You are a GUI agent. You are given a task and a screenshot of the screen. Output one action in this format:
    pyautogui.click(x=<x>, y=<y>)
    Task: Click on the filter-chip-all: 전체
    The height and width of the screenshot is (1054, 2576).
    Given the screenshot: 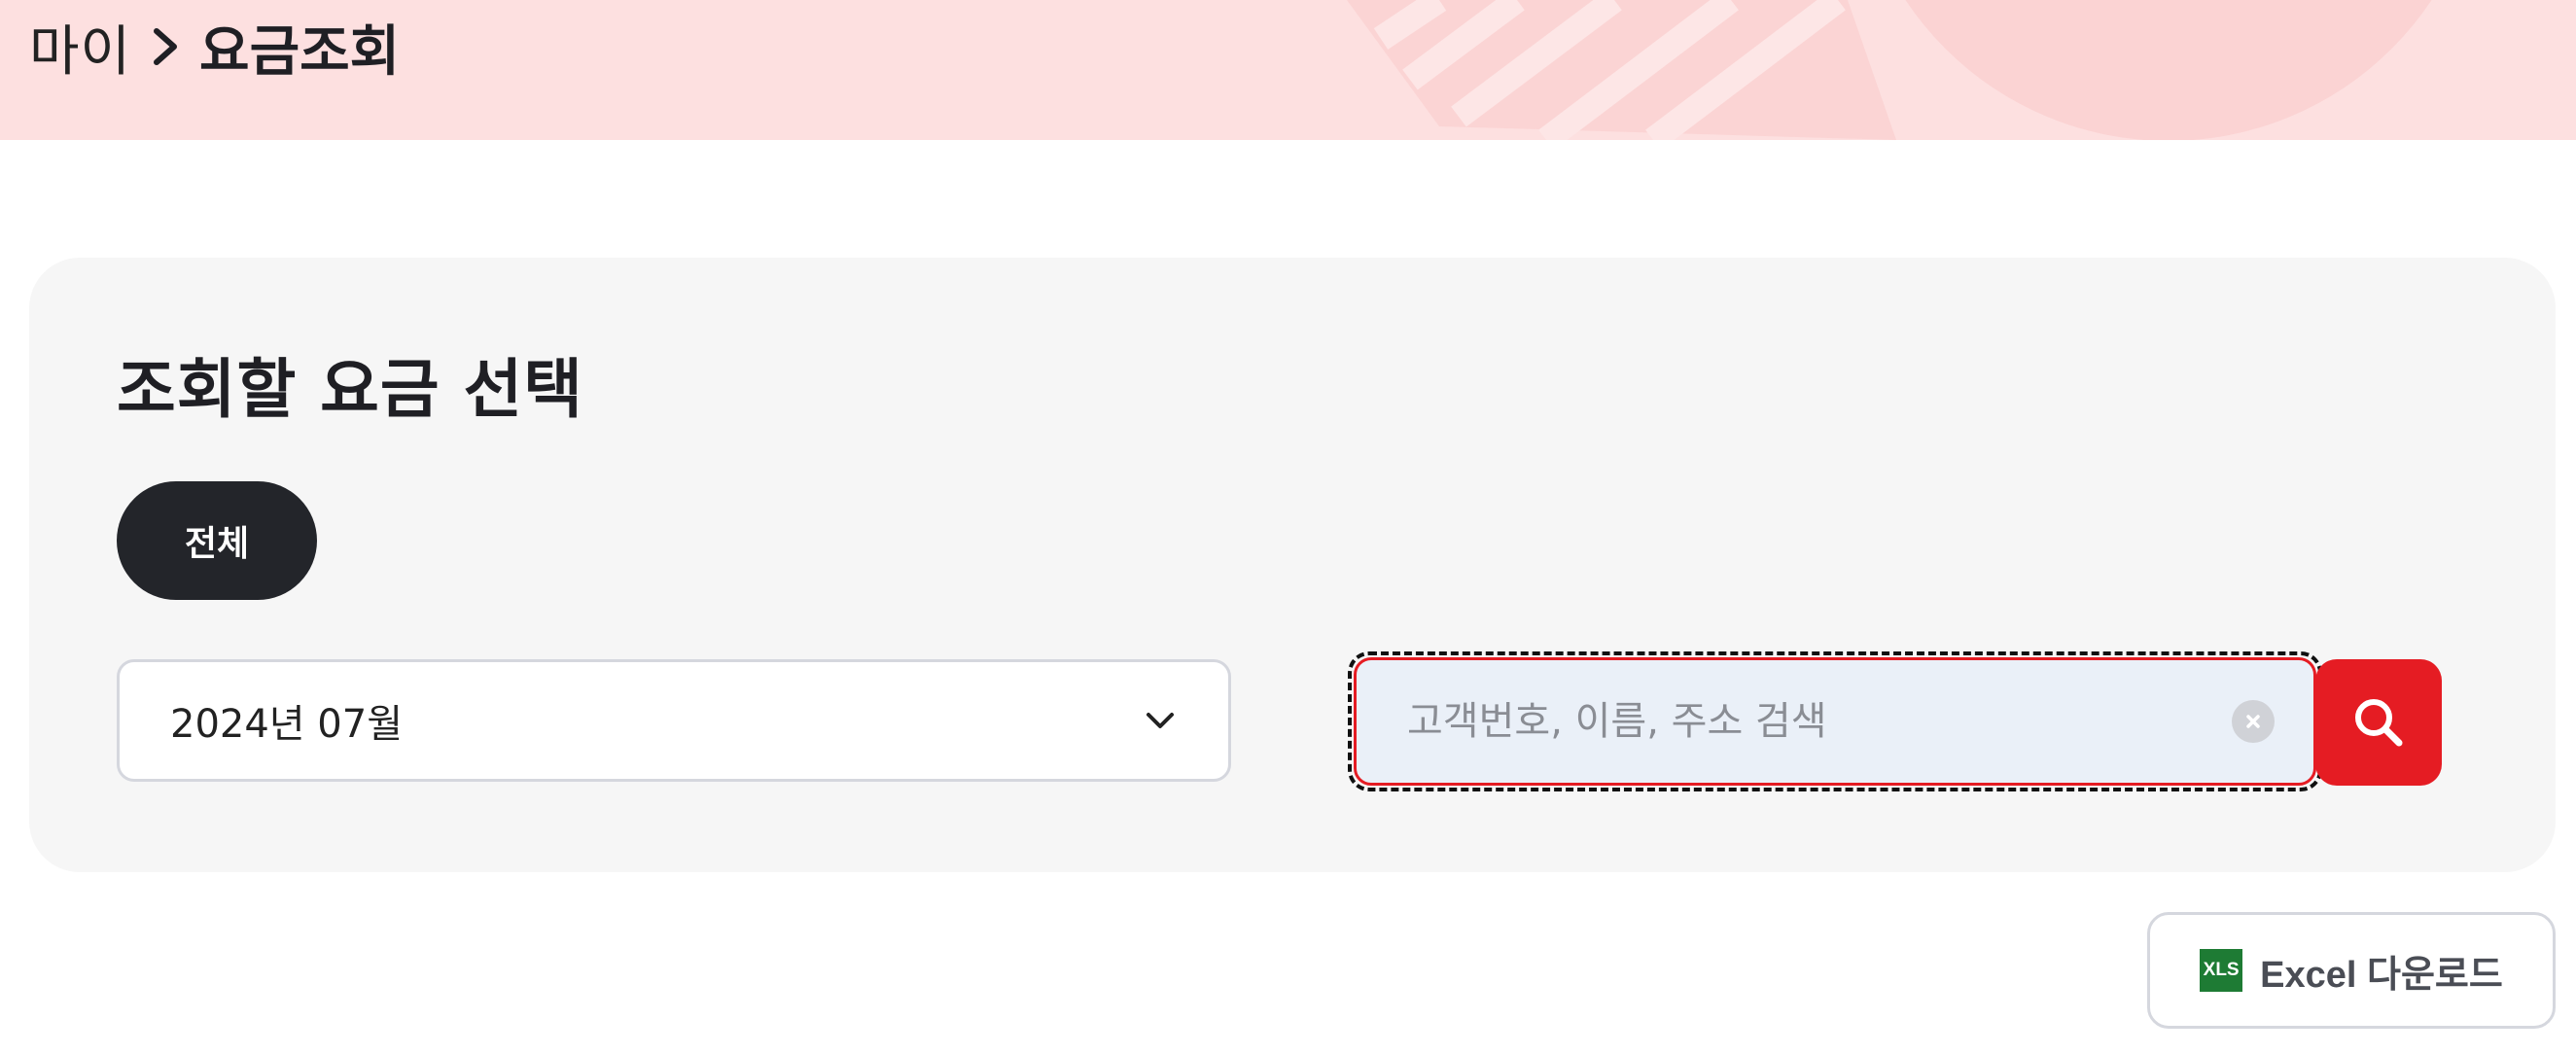 What is the action you would take?
    pyautogui.click(x=217, y=541)
    